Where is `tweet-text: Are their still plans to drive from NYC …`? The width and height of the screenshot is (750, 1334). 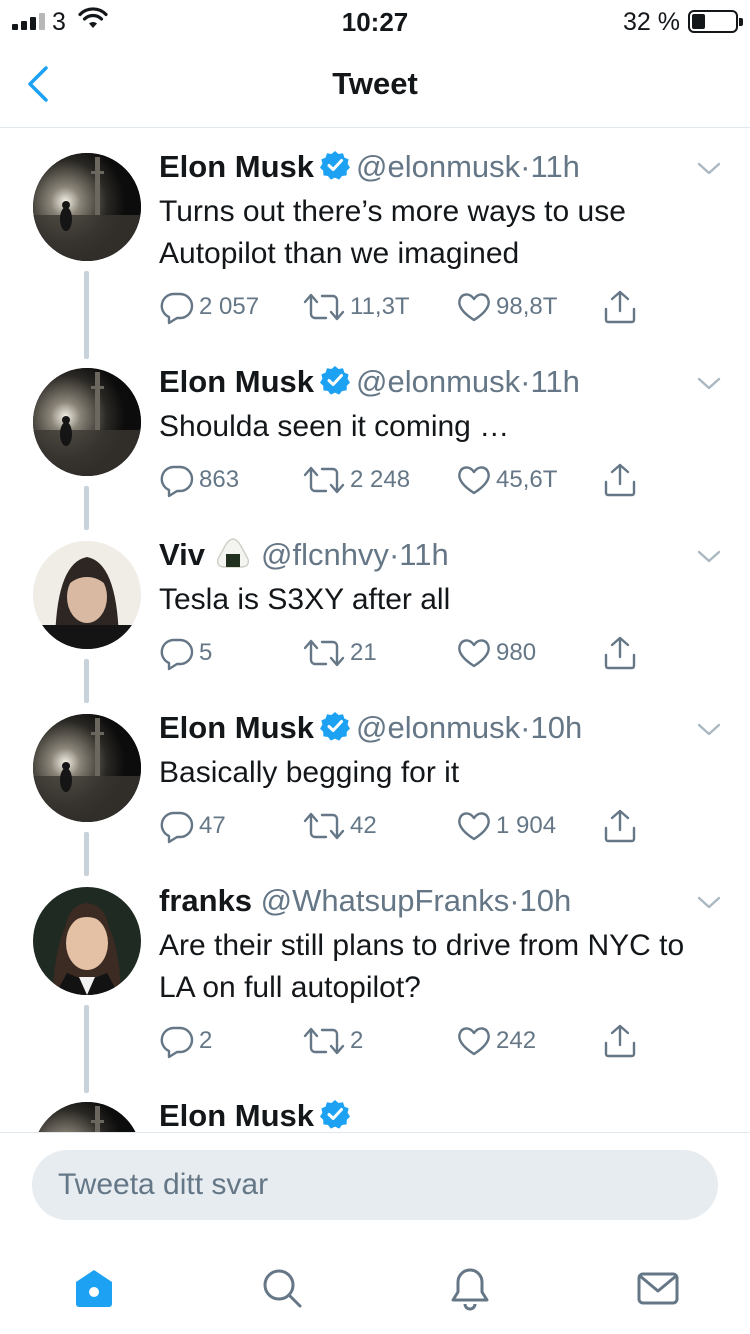 tweet-text: Are their still plans to drive from NYC … is located at coordinates (422, 966).